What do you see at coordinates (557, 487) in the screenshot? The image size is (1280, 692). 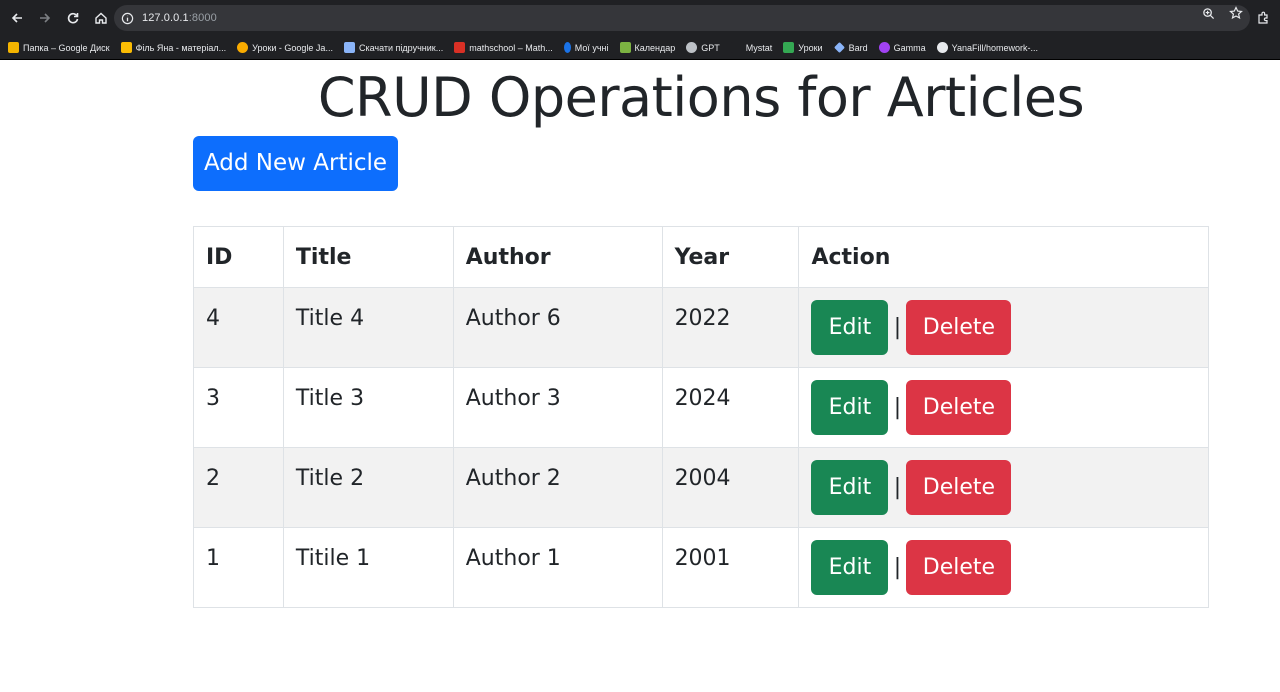 I see `cell-author: Author 2` at bounding box center [557, 487].